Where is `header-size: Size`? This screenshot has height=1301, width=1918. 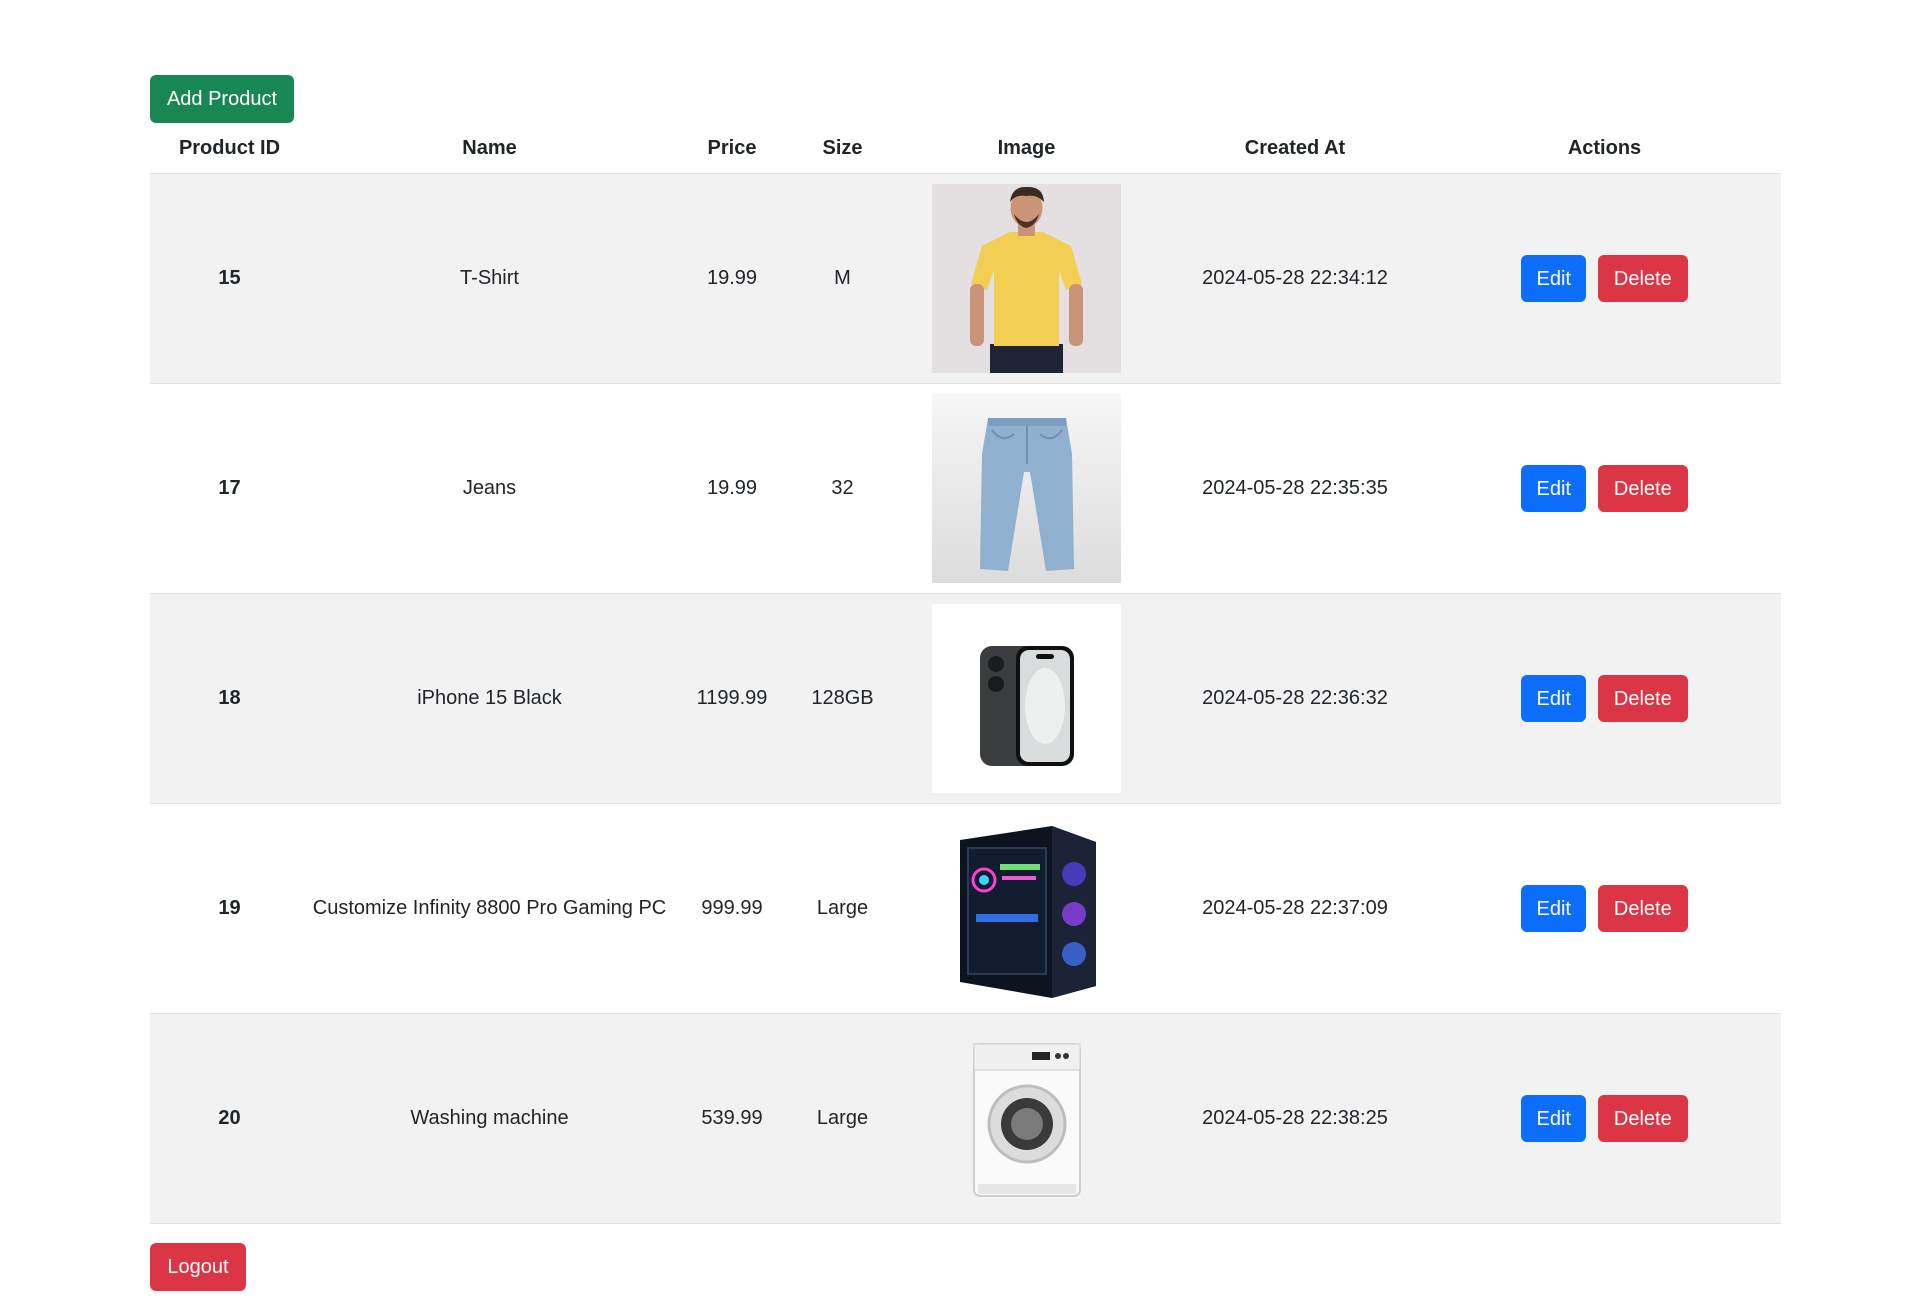
header-size: Size is located at coordinates (842, 148).